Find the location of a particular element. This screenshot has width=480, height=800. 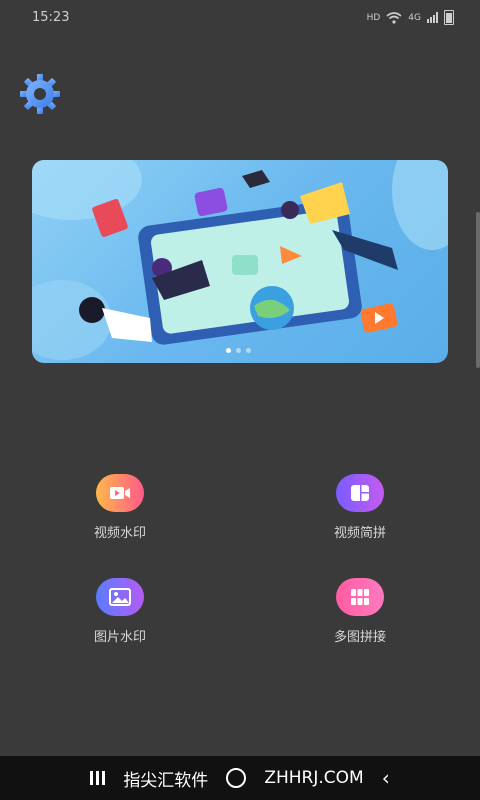

wifi-icon is located at coordinates (394, 17).